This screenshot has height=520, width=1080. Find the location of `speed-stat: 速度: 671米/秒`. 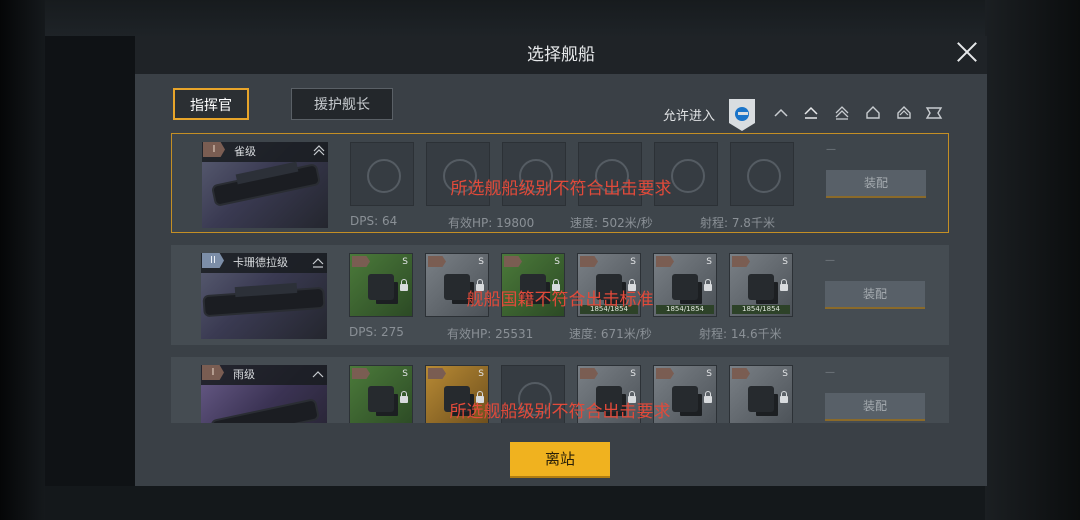

speed-stat: 速度: 671米/秒 is located at coordinates (610, 334).